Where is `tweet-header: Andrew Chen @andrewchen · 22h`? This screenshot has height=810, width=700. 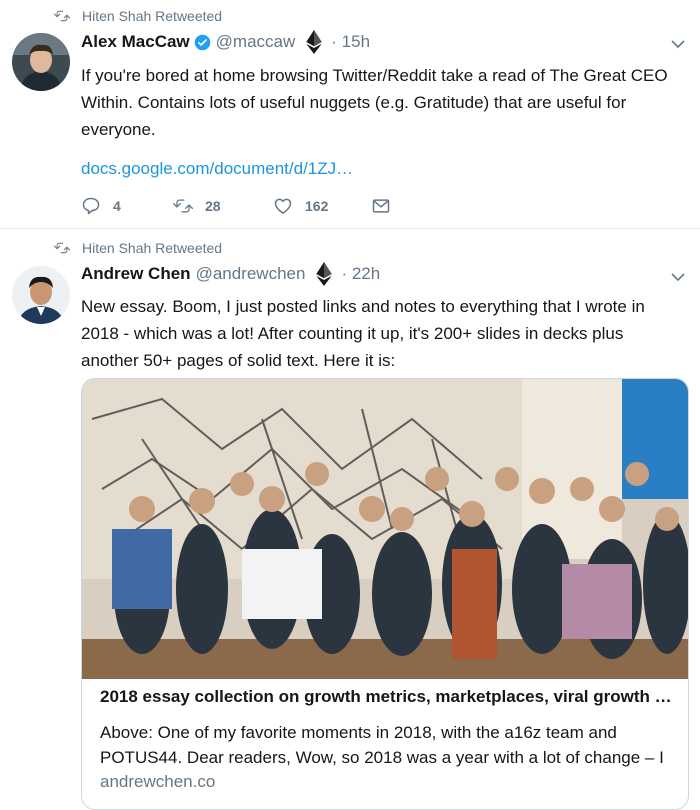
tweet-header: Andrew Chen @andrewchen · 22h is located at coordinates (230, 274).